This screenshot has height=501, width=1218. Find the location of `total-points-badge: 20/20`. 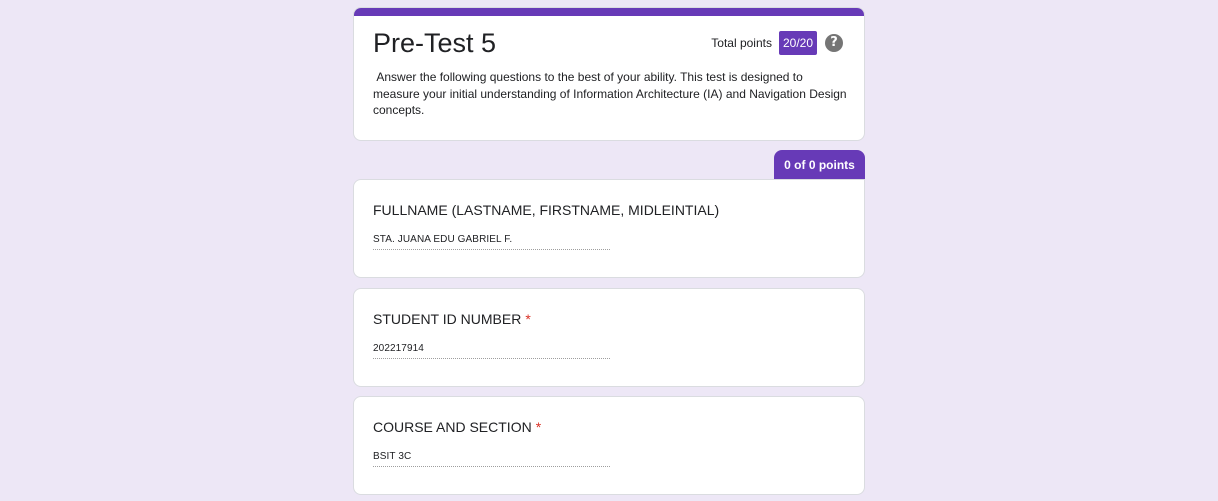

total-points-badge: 20/20 is located at coordinates (797, 43).